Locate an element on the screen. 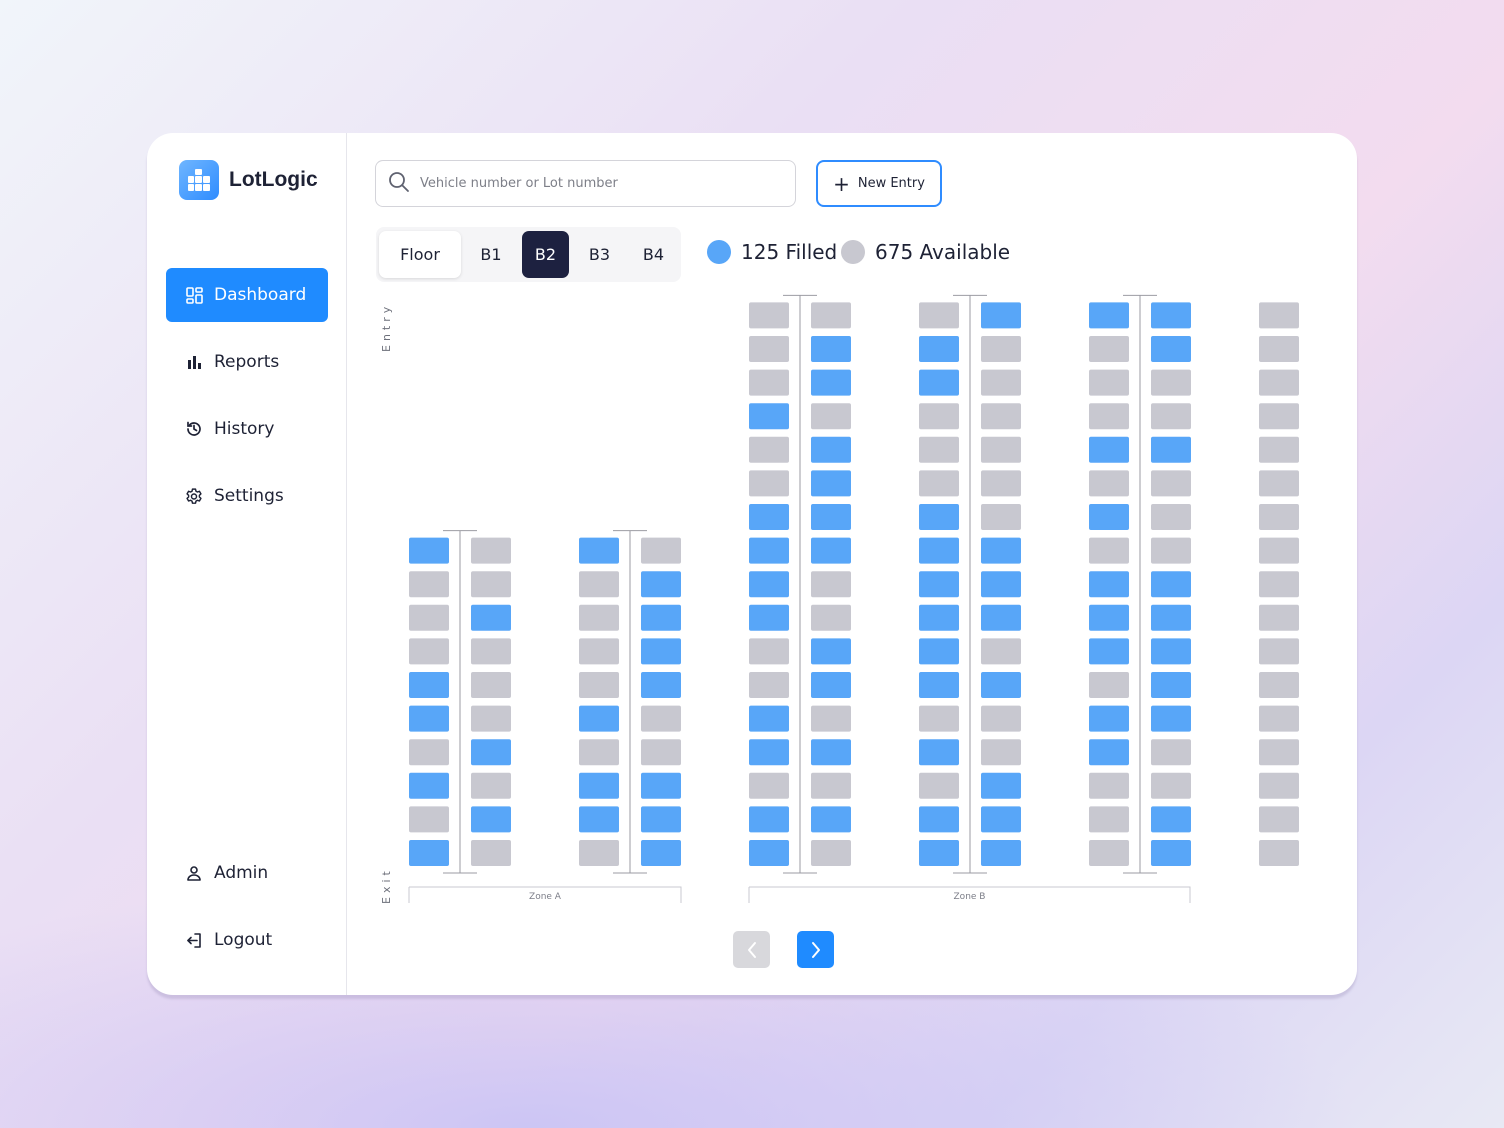  previous-page-button is located at coordinates (751, 949).